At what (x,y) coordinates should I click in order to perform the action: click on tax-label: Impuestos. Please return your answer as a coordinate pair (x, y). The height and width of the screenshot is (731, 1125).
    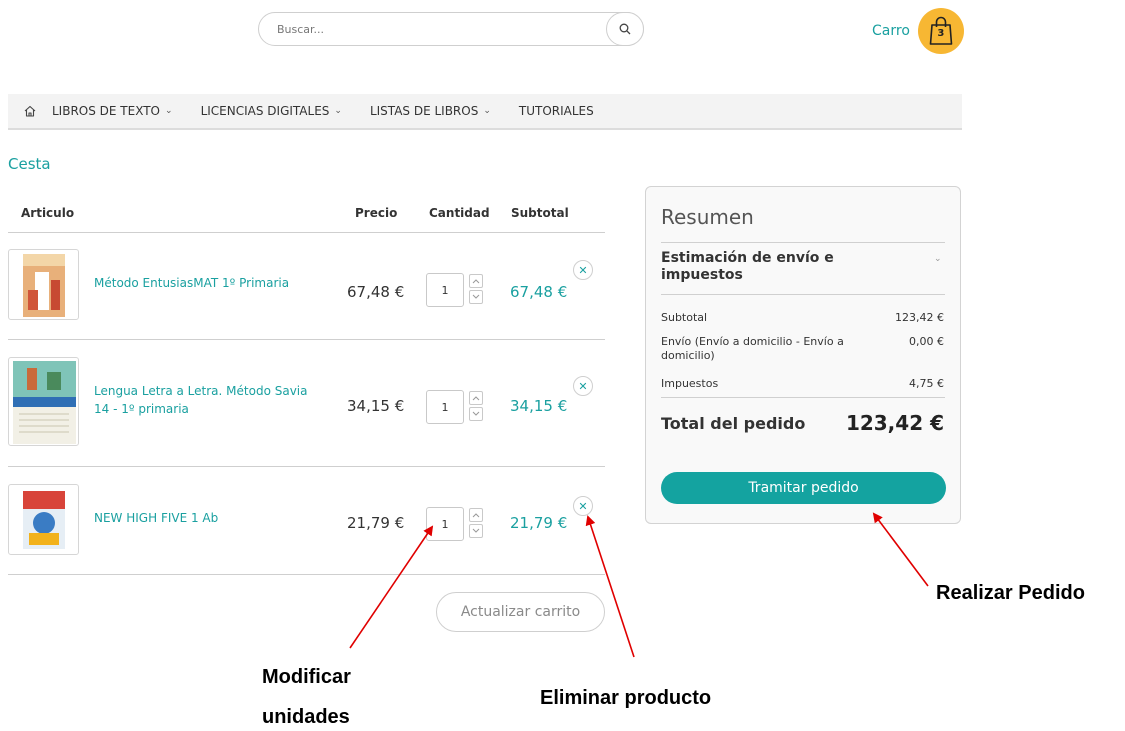
    Looking at the image, I should click on (690, 383).